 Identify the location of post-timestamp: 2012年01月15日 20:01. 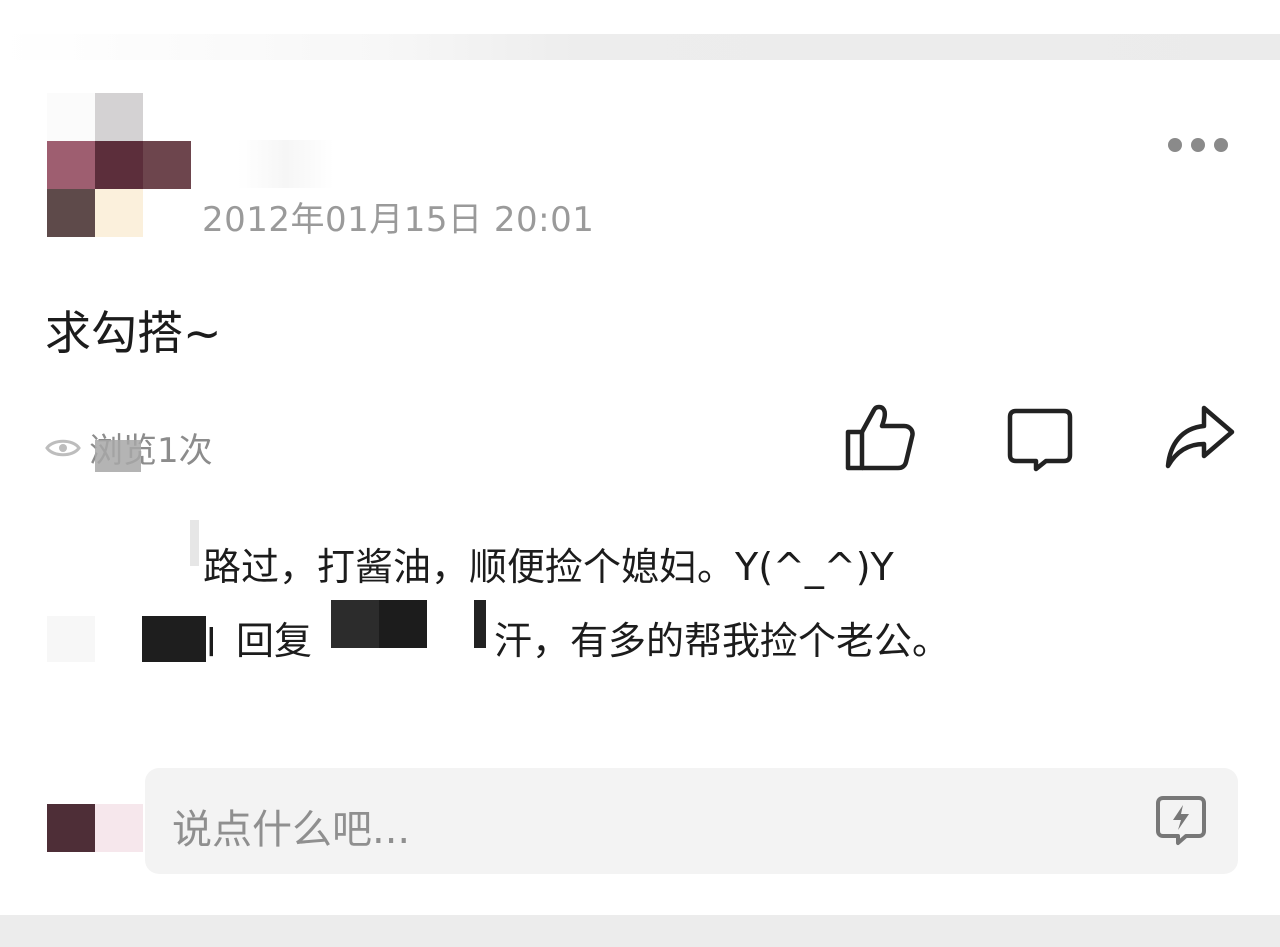
(398, 220).